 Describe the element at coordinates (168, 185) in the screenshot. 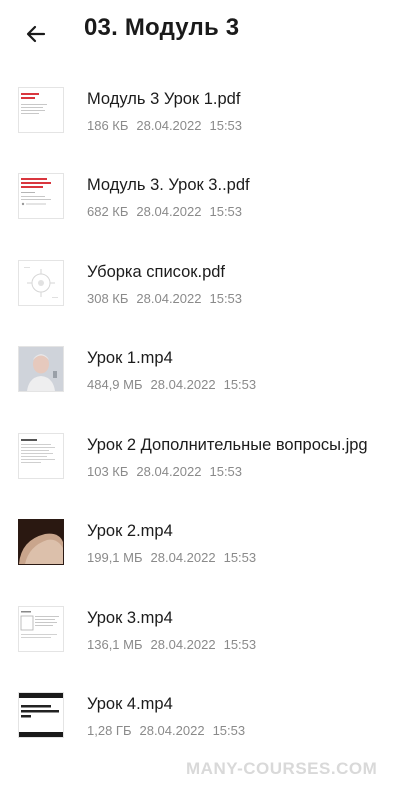

I see `file-name: Модуль 3. Урок 3..pdf` at that location.